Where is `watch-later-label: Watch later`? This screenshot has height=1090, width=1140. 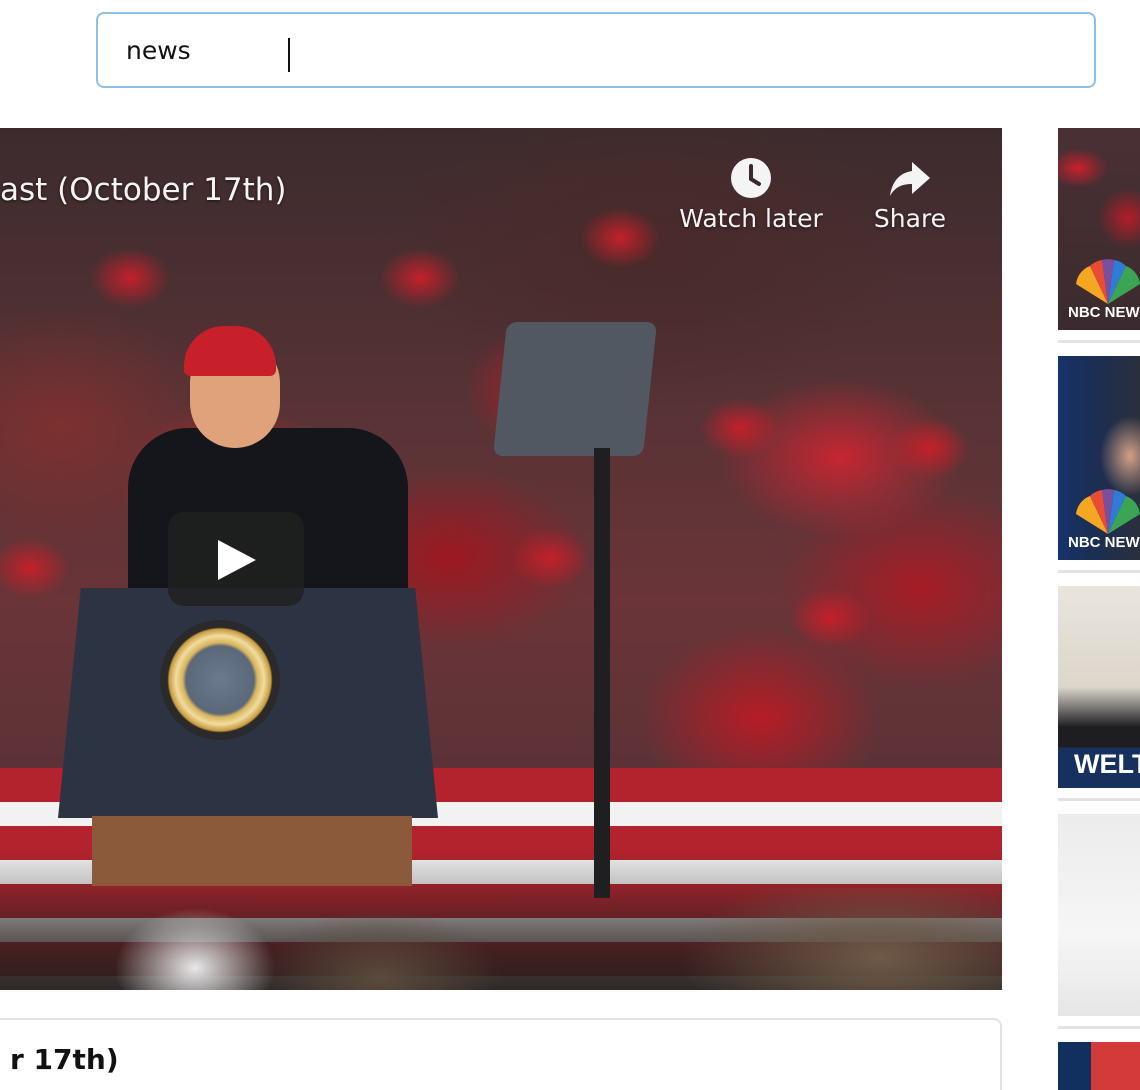 watch-later-label: Watch later is located at coordinates (751, 218).